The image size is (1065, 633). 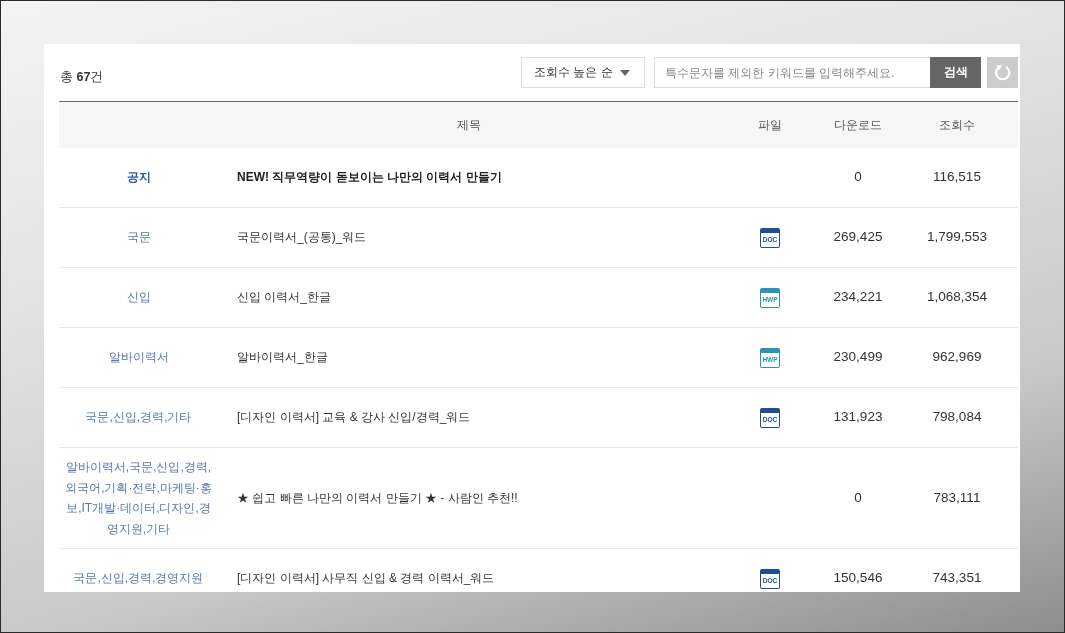 I want to click on column-header: 제목, so click(x=469, y=124).